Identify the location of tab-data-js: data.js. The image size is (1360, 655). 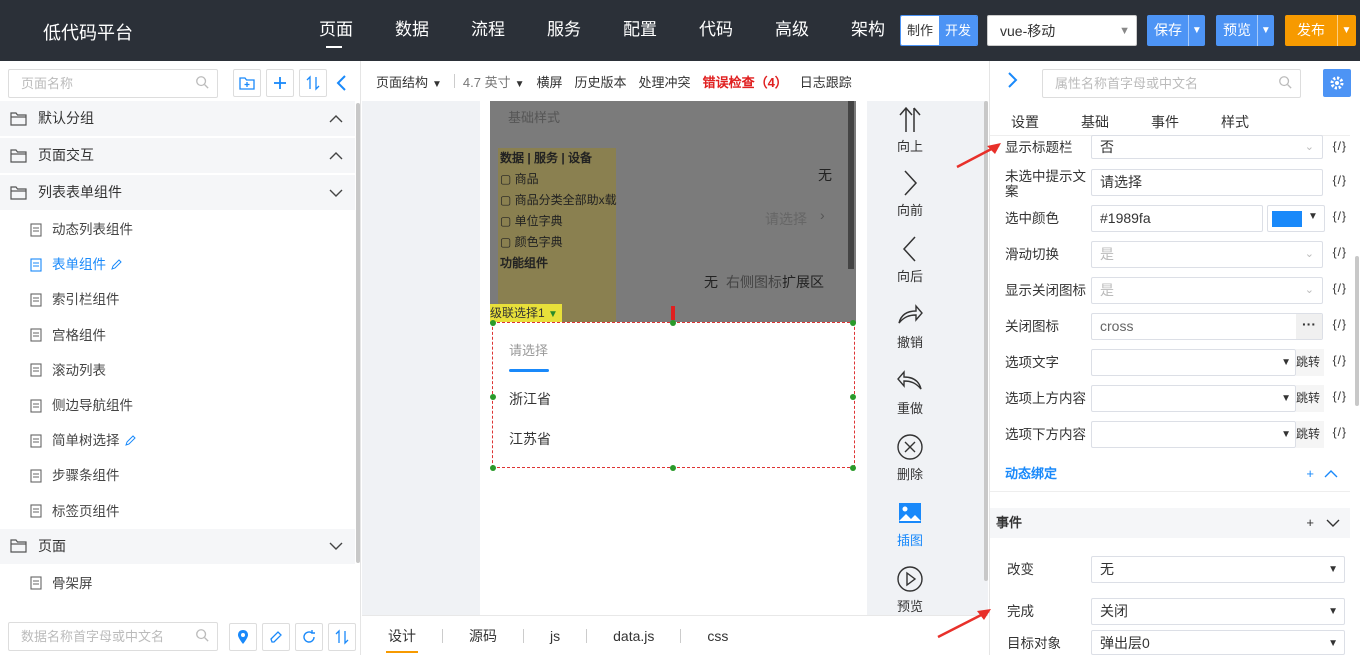
(633, 636).